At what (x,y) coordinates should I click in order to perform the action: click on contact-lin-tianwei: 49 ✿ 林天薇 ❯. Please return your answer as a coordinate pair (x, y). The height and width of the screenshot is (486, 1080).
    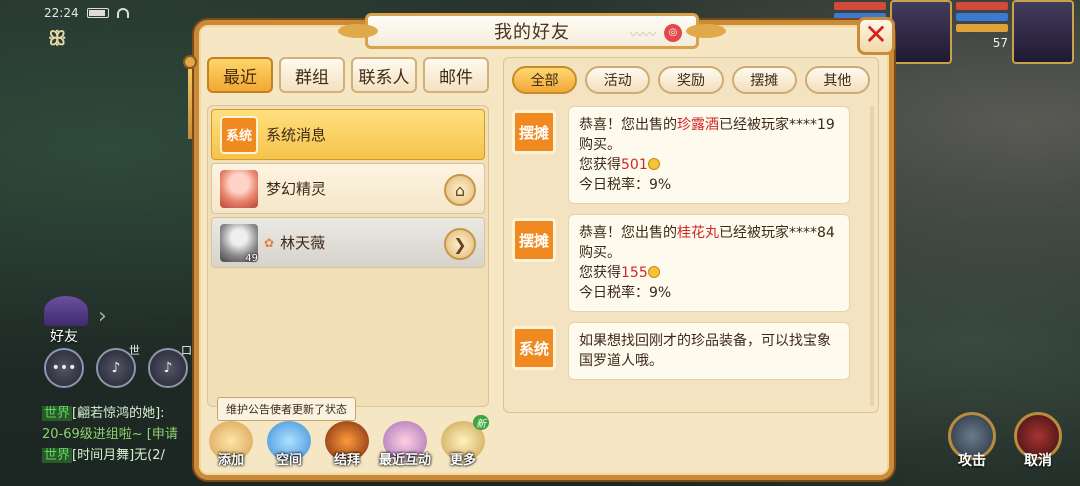
    Looking at the image, I should click on (348, 242).